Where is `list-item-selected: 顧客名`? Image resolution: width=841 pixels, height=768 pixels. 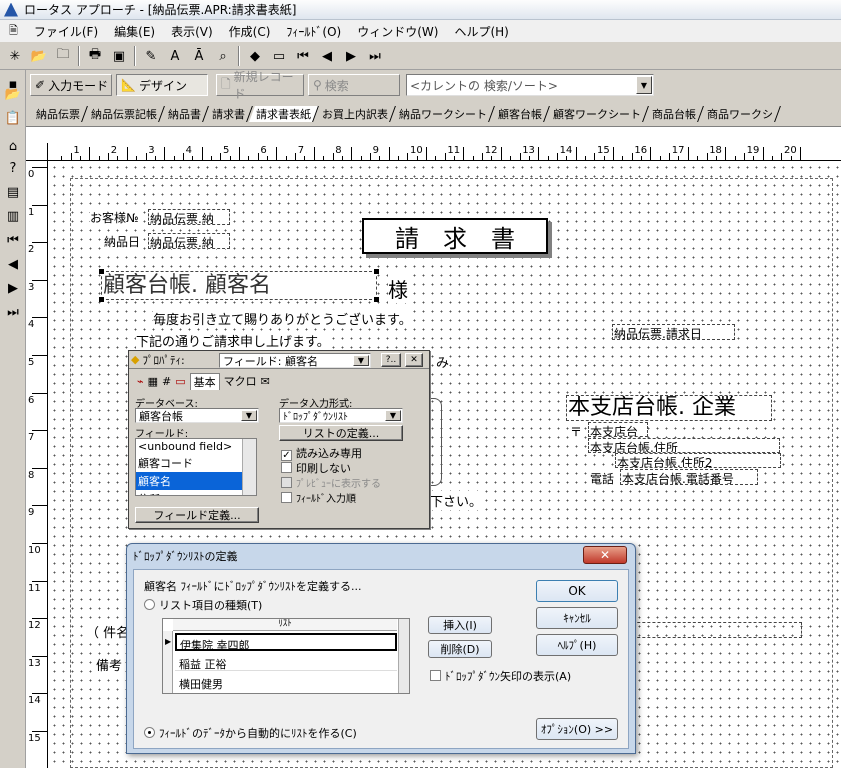
list-item-selected: 顧客名 is located at coordinates (196, 481).